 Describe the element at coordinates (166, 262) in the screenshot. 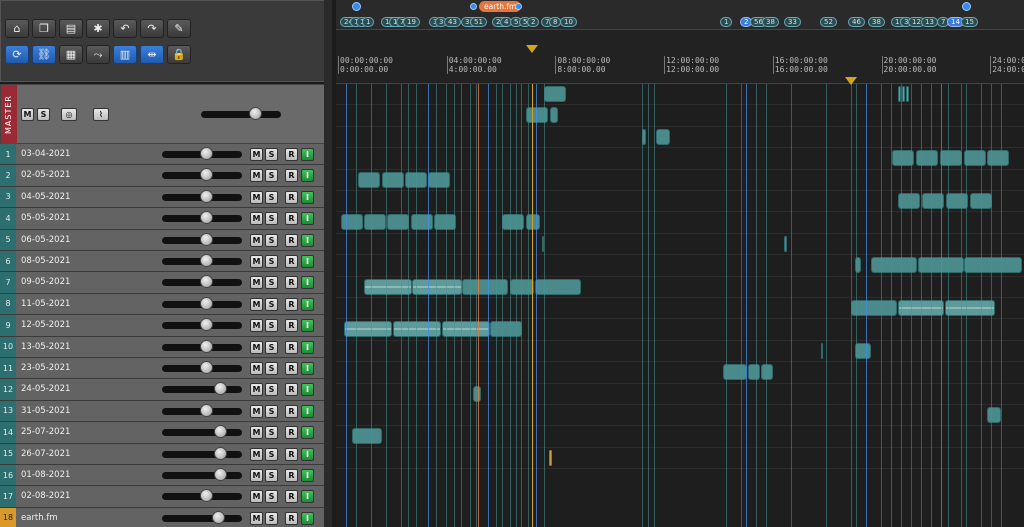

I see `track-row: 6 08-05-2021 M S R I` at that location.